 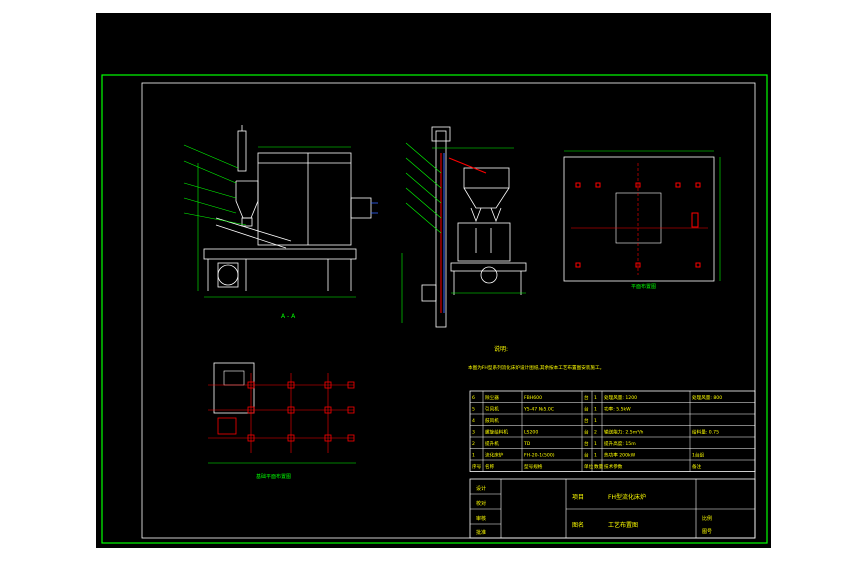 I want to click on title-block: 设计 校对 审核 批准 项目 FH型流化床炉 图名 工艺布置图 比例 图号, so click(x=612, y=508).